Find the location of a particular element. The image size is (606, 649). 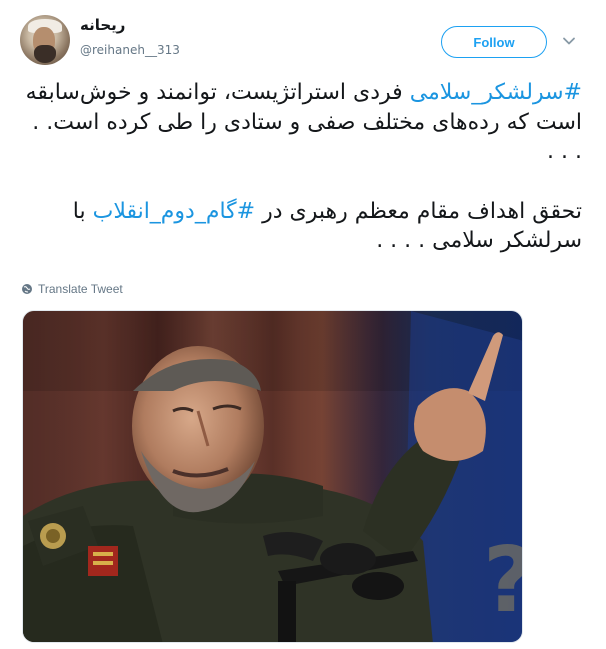

avatar is located at coordinates (45, 40).